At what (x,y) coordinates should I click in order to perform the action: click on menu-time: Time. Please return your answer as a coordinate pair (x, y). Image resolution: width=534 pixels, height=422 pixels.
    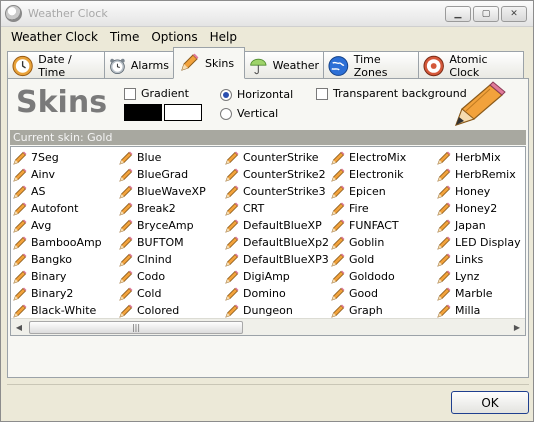
    Looking at the image, I should click on (124, 37).